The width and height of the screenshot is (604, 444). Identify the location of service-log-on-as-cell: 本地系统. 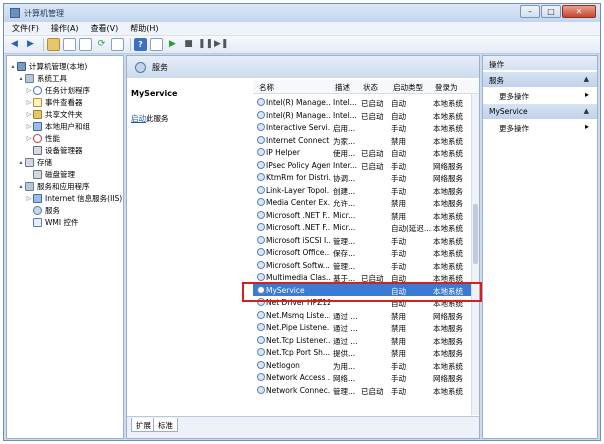
(448, 391).